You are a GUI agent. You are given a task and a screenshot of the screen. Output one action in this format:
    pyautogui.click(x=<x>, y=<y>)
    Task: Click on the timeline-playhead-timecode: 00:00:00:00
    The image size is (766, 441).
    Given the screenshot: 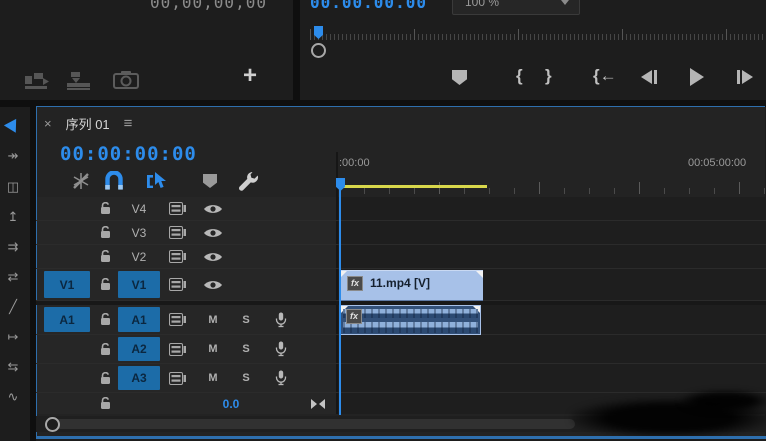 What is the action you would take?
    pyautogui.click(x=128, y=154)
    